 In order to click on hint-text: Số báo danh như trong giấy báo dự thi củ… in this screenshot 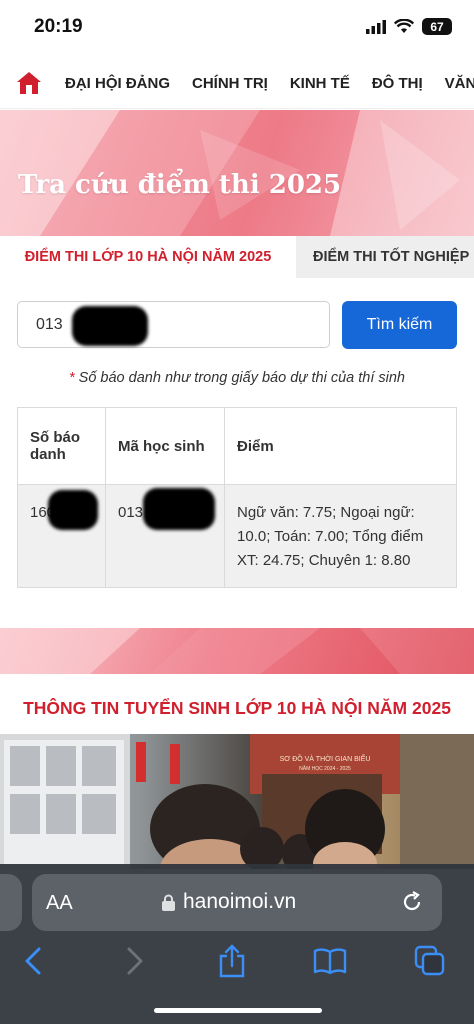, I will do `click(239, 378)`.